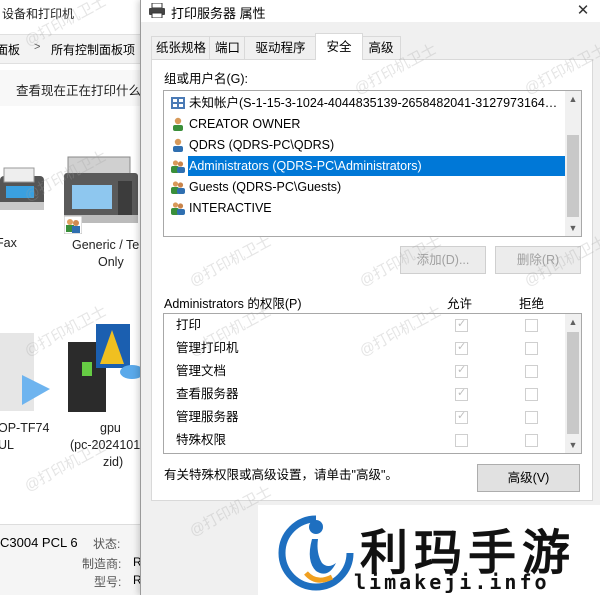  Describe the element at coordinates (280, 47) in the screenshot. I see `tab-drivers: 驱动程序` at that location.